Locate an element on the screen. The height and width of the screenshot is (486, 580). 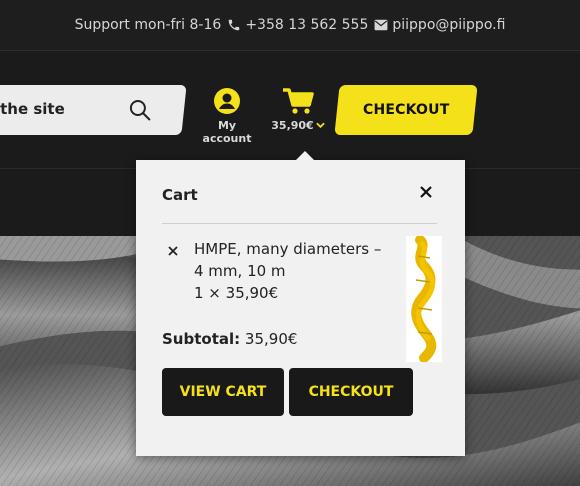
remove-item-button is located at coordinates (173, 252).